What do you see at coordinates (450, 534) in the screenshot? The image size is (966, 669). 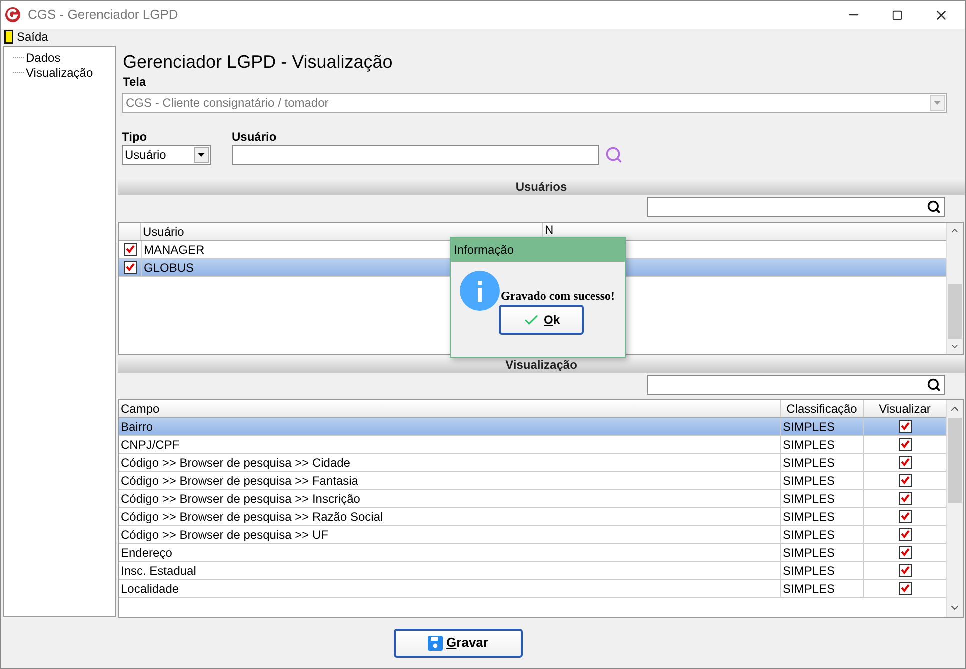 I see `table-cell: Código >> Browser de pesquisa >> UF` at bounding box center [450, 534].